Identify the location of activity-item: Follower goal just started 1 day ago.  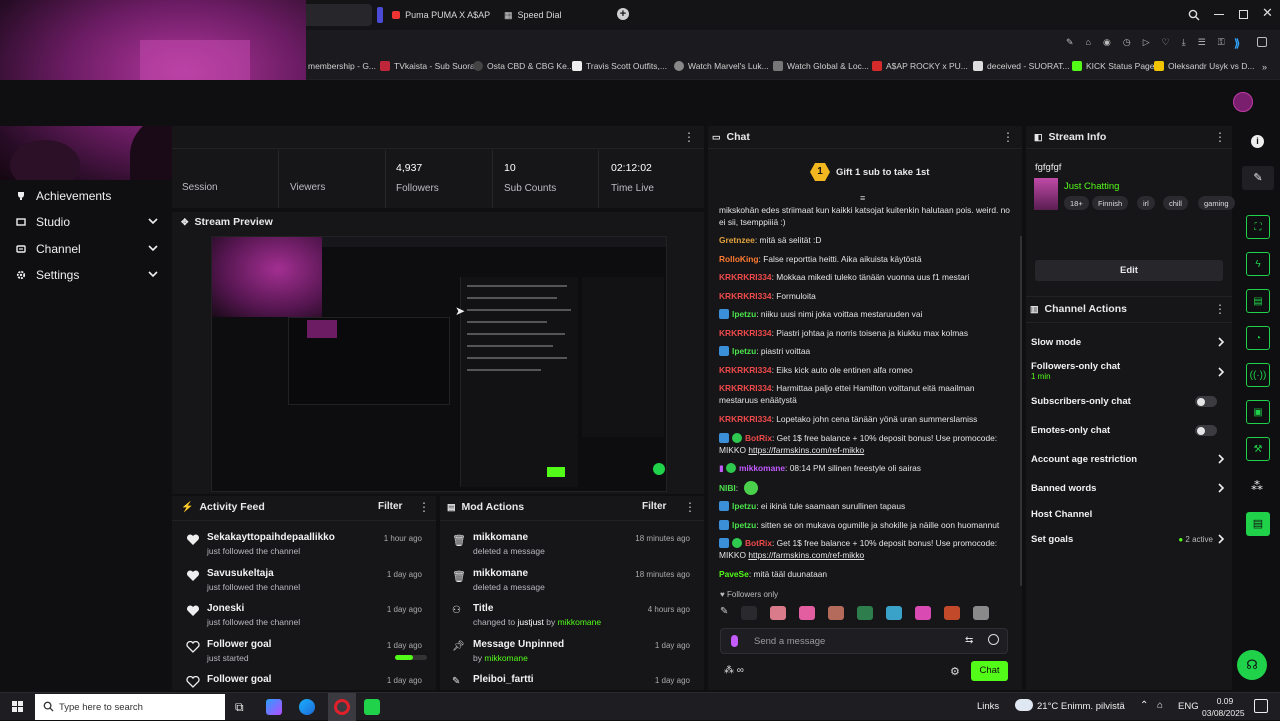
(302, 657).